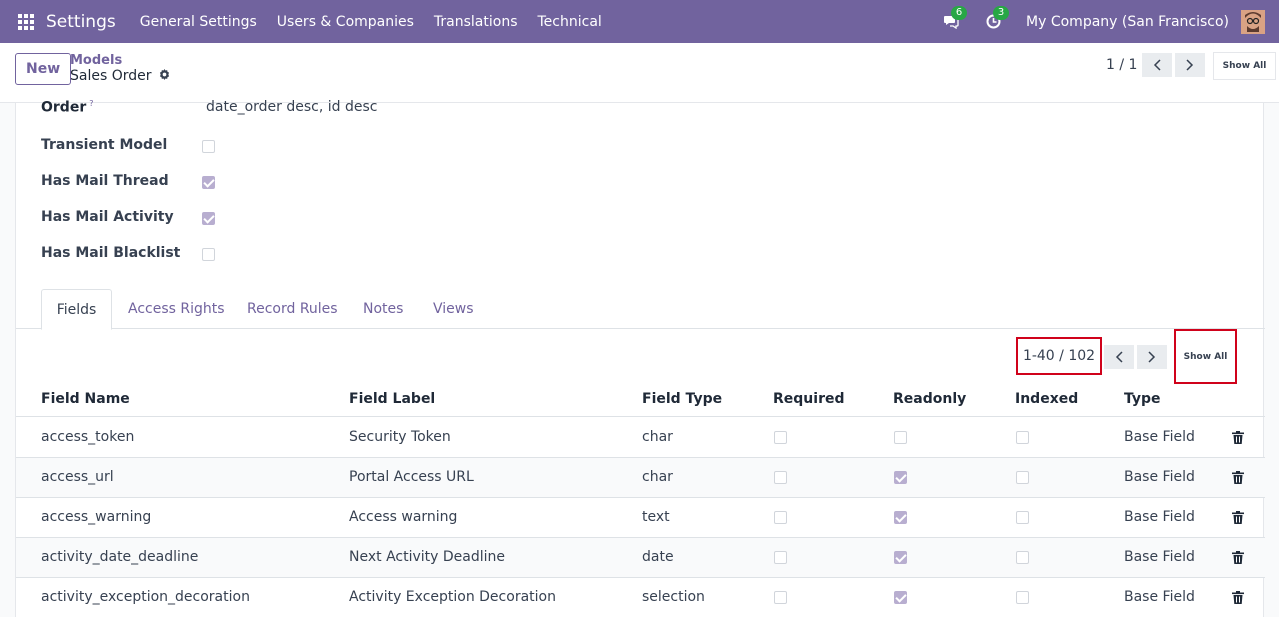 The width and height of the screenshot is (1279, 617). Describe the element at coordinates (291, 107) in the screenshot. I see `order-value: date_order desc, id desc` at that location.